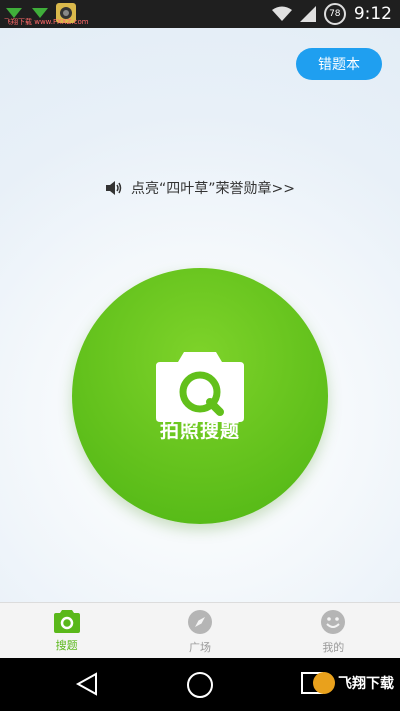 This screenshot has width=400, height=711. What do you see at coordinates (281, 13) in the screenshot?
I see `wifi-icon` at bounding box center [281, 13].